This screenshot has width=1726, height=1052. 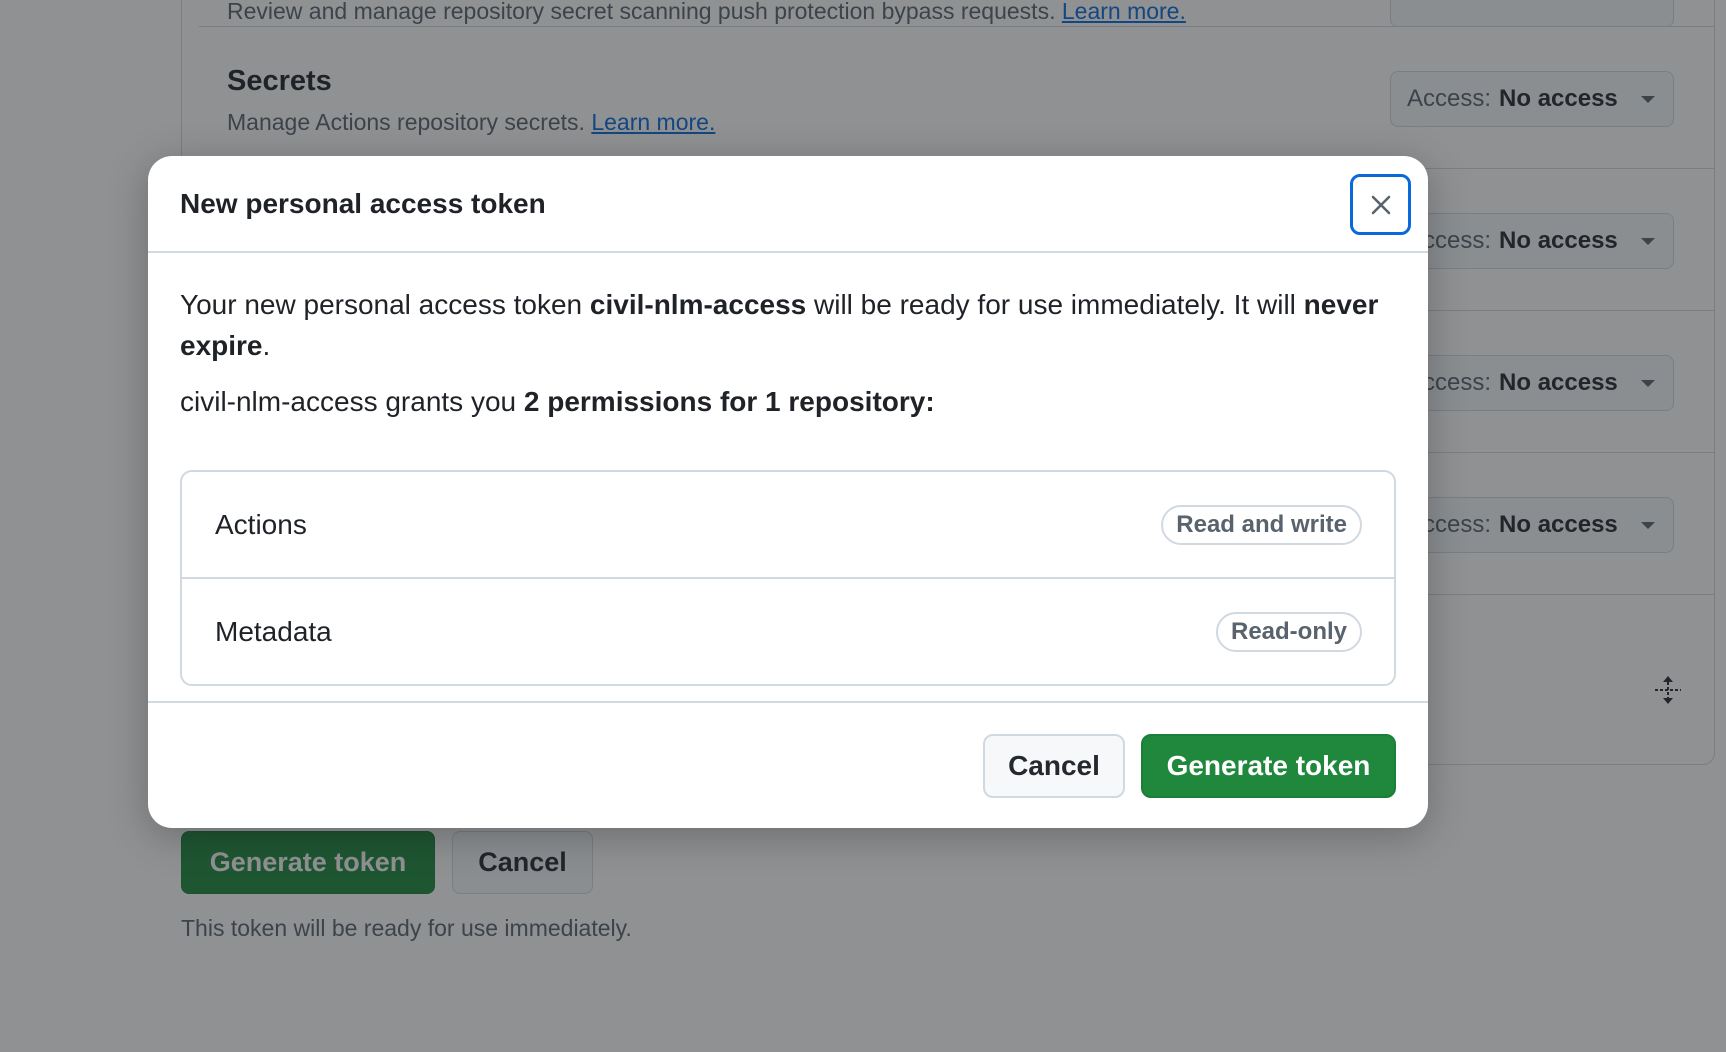 I want to click on dialog-footer: Cancel Generate token, so click(x=788, y=764).